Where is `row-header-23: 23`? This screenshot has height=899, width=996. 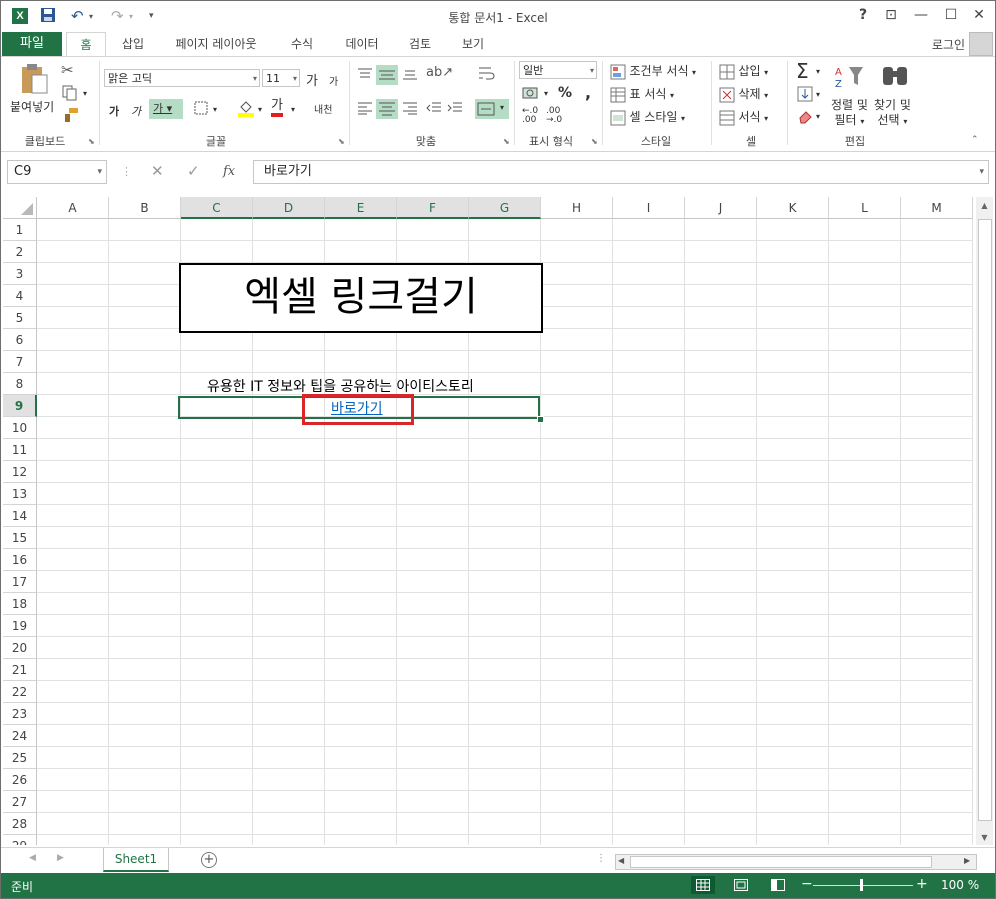 row-header-23: 23 is located at coordinates (20, 714).